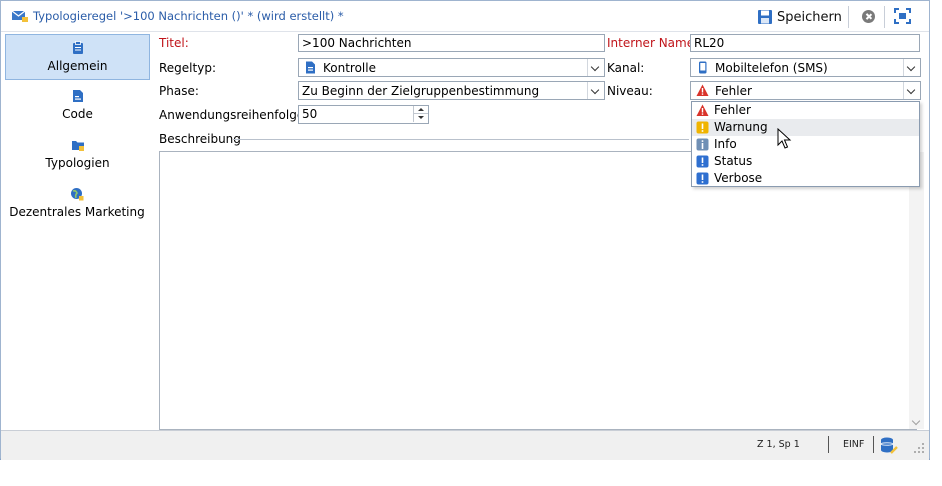 This screenshot has width=942, height=486. Describe the element at coordinates (805, 90) in the screenshot. I see `level-select: Fehler` at that location.